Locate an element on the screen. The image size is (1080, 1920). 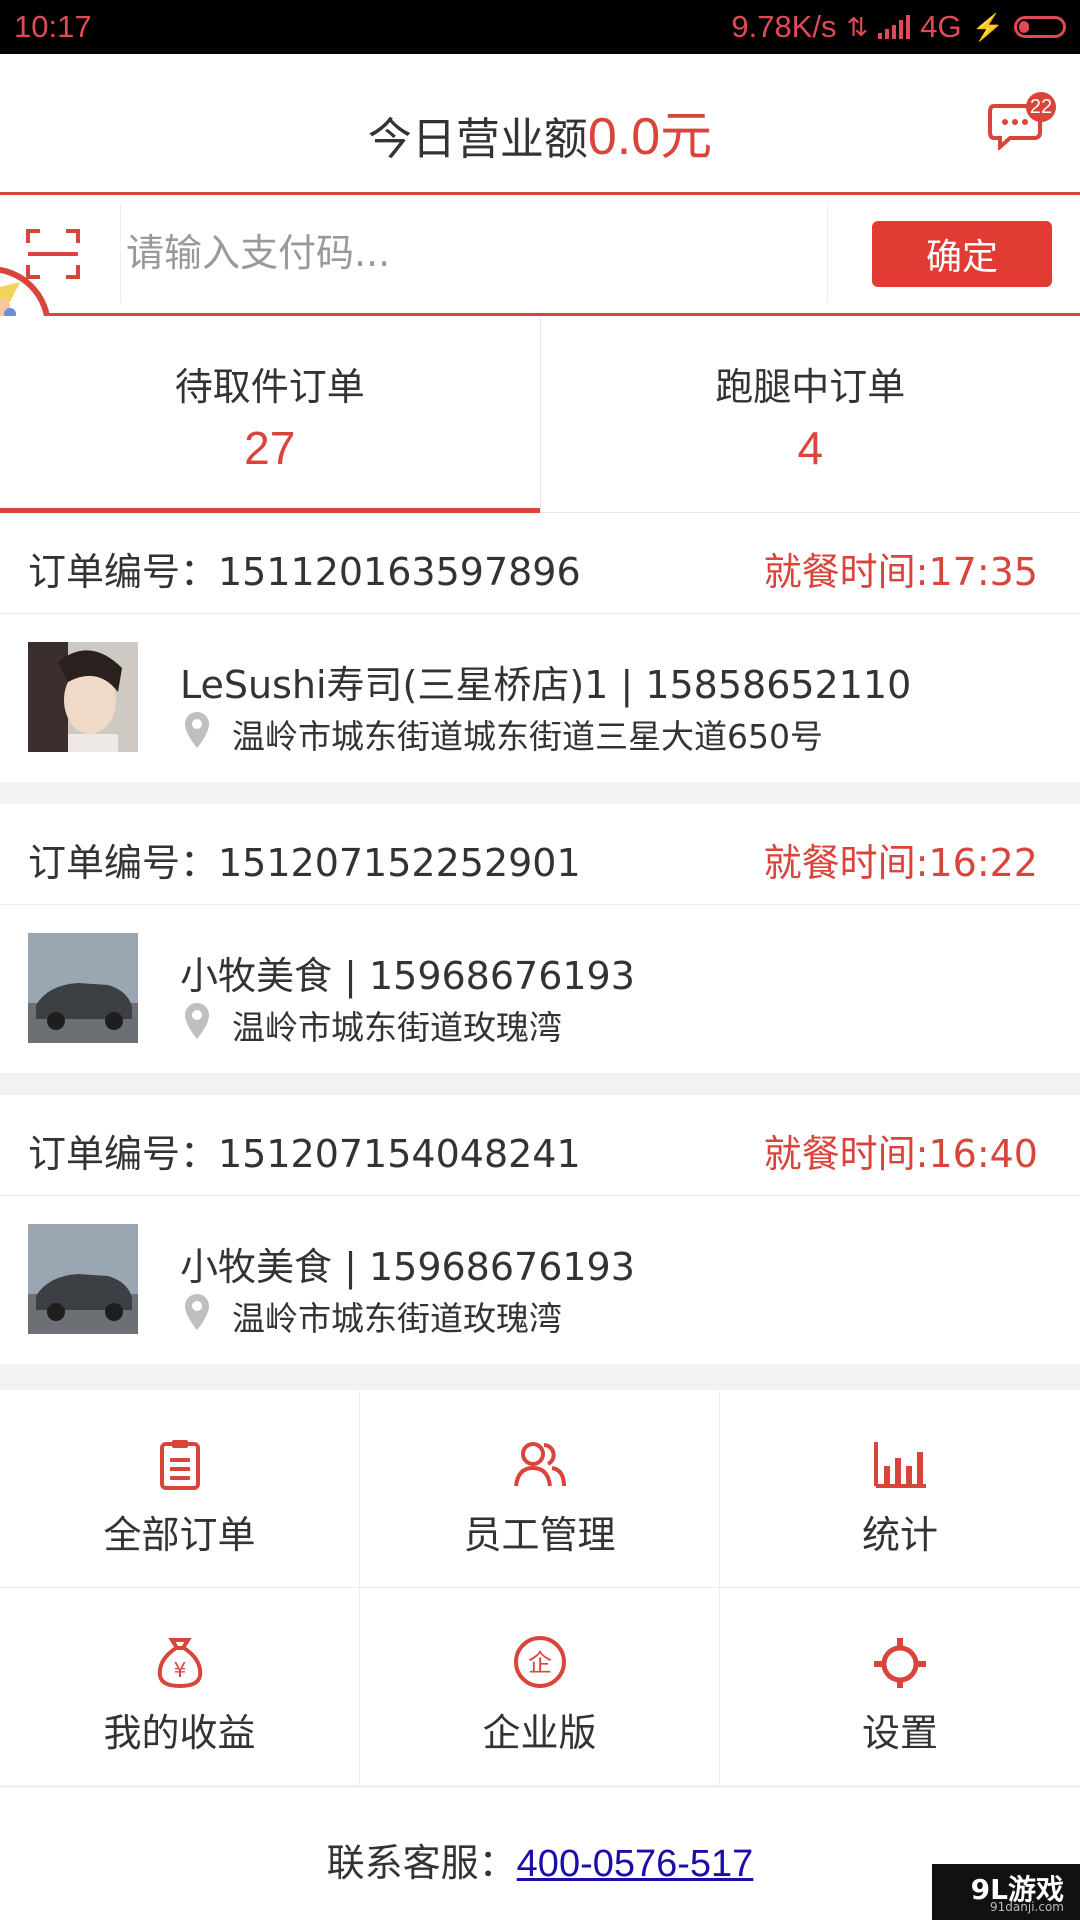
users-icon is located at coordinates (539, 1464).